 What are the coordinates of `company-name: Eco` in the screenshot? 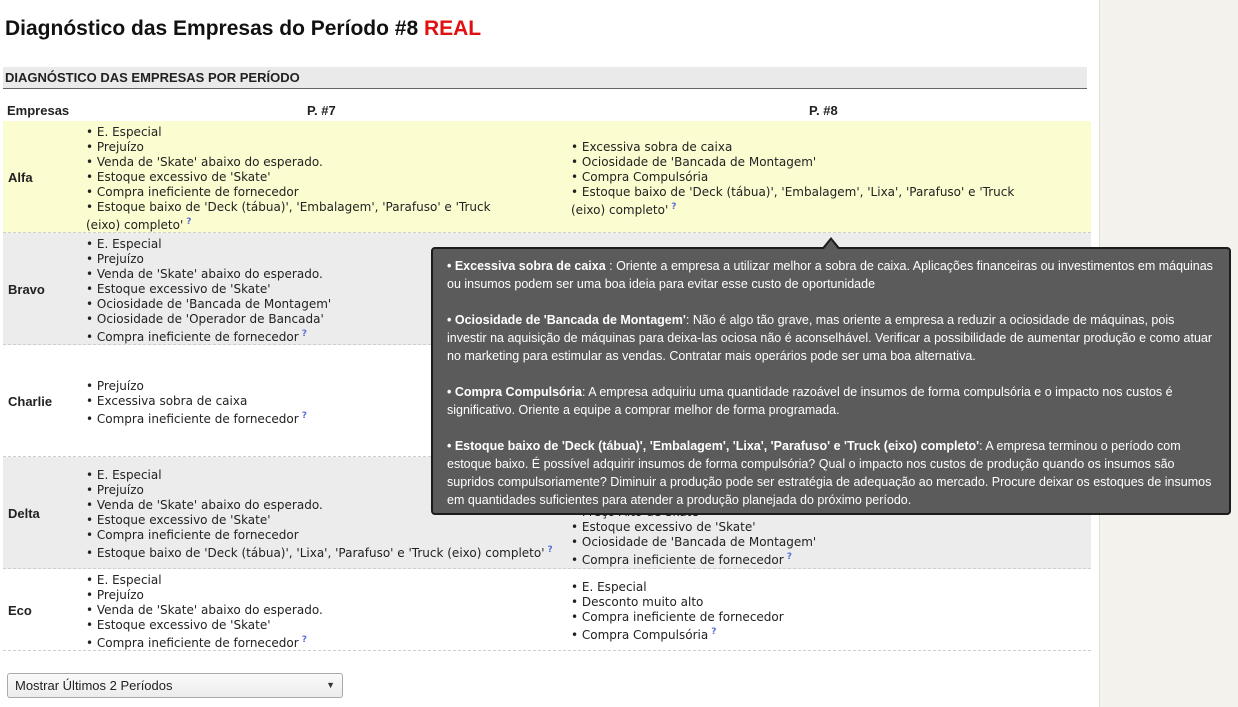 It's located at (20, 610).